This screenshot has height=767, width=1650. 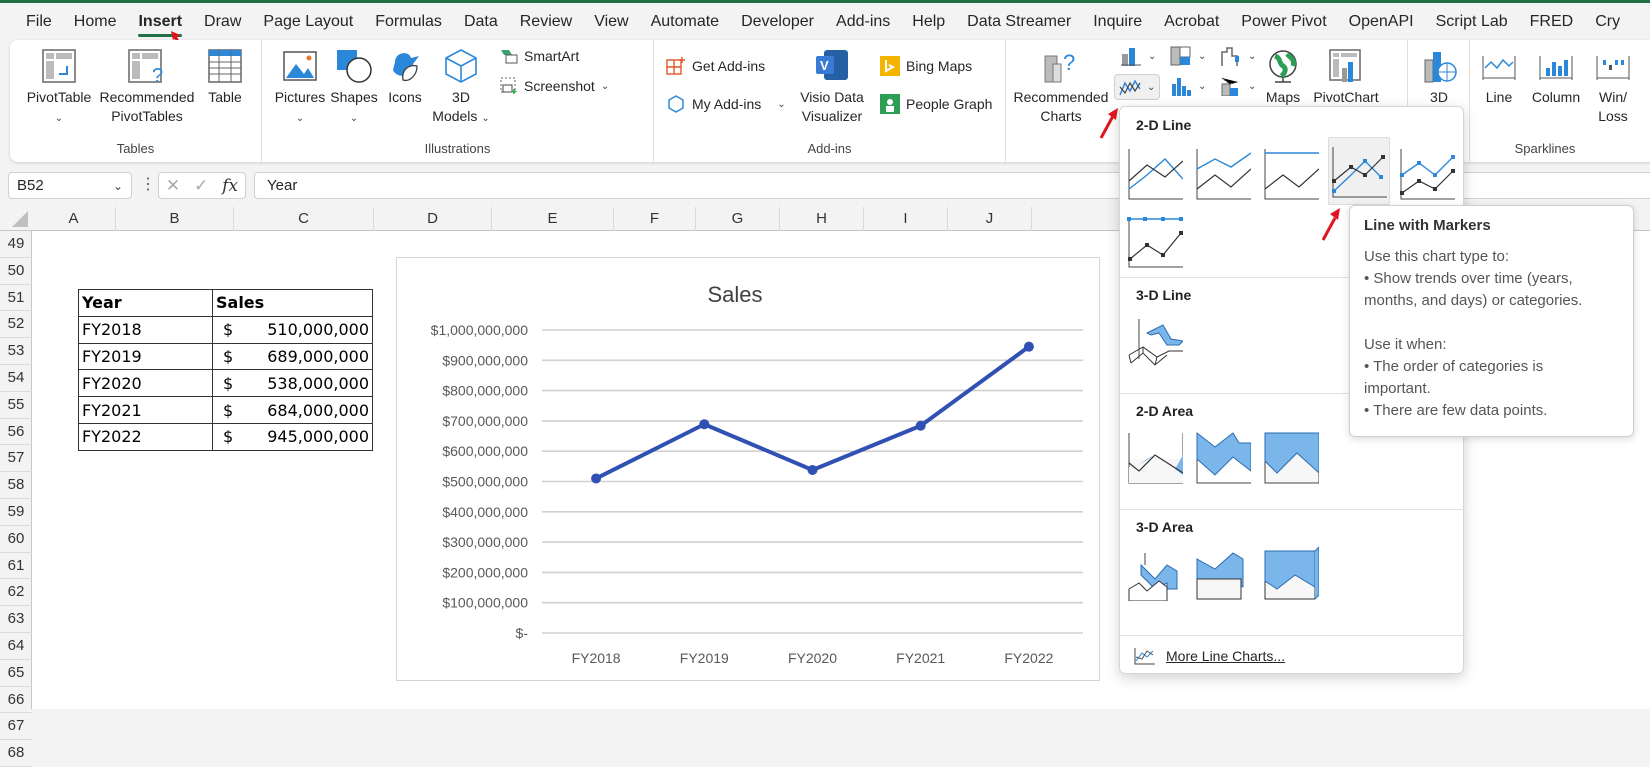 What do you see at coordinates (1223, 573) in the screenshot?
I see `gallery-3d-stacked-area` at bounding box center [1223, 573].